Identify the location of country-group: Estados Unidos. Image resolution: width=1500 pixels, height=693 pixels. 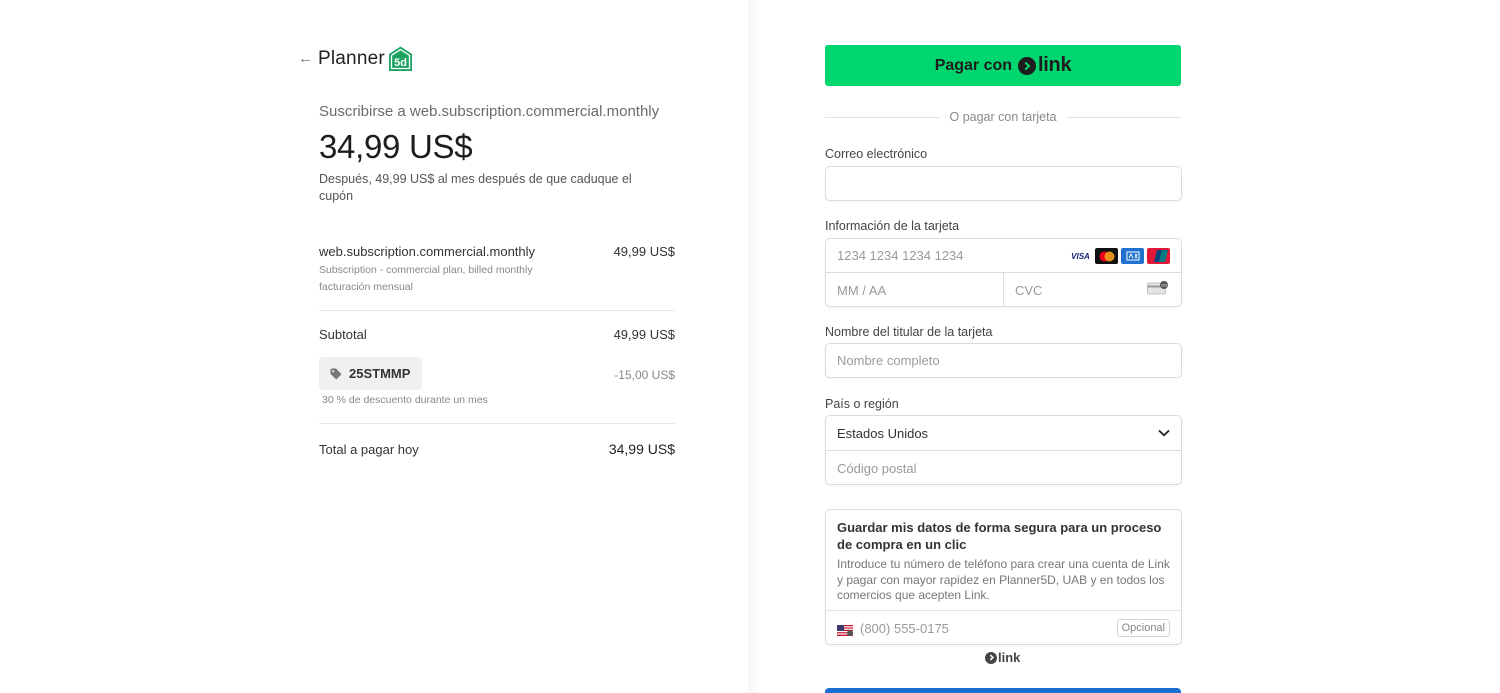
(1003, 450).